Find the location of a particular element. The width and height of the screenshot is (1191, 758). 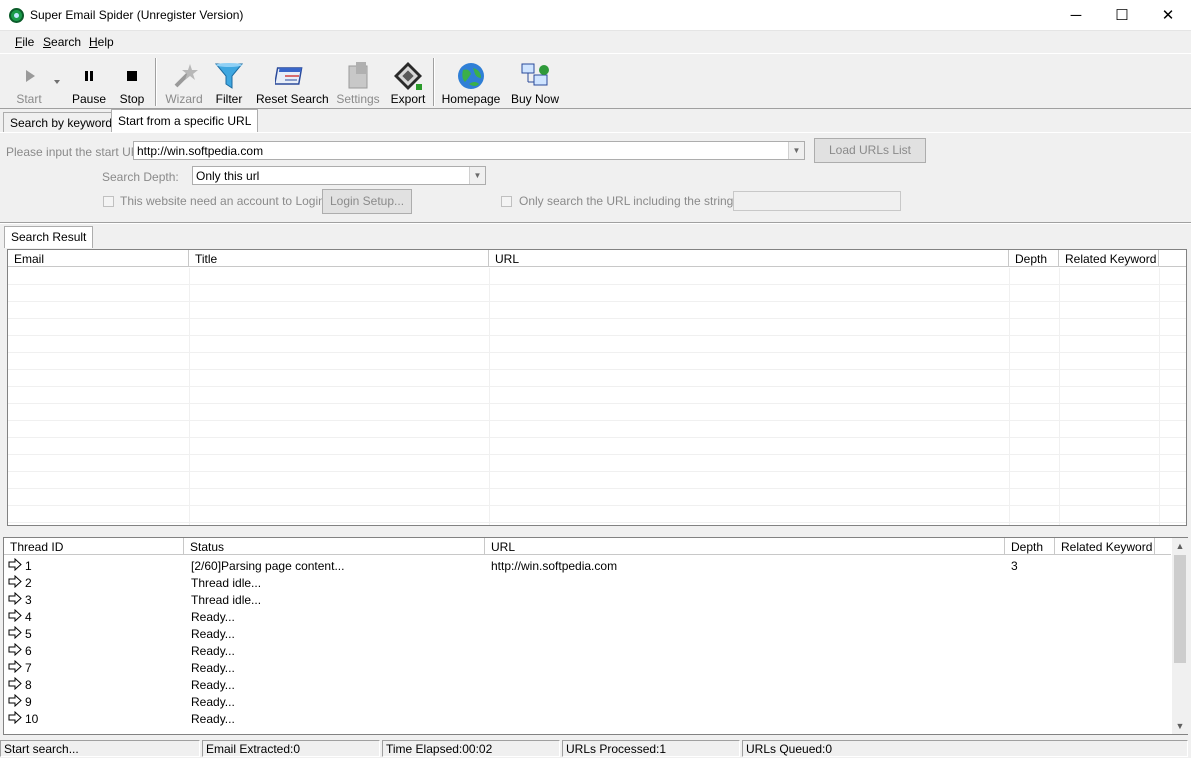

result-col-url: URL is located at coordinates (749, 258).